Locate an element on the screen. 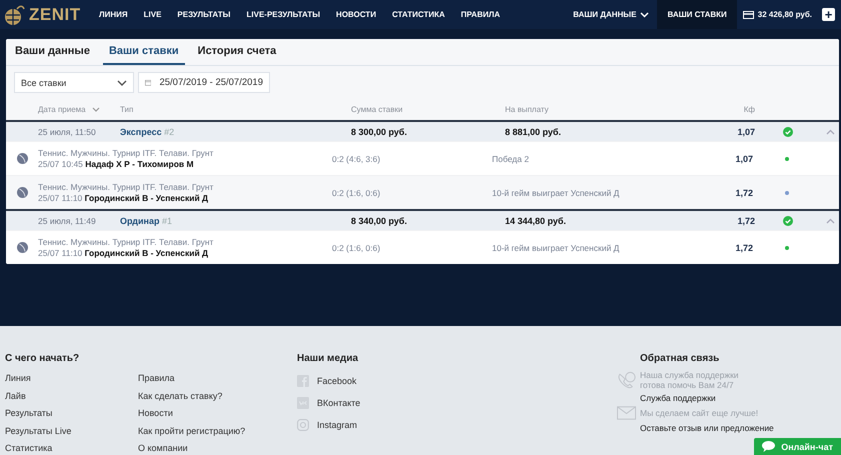 This screenshot has height=455, width=841. bet-number: #2 is located at coordinates (169, 131).